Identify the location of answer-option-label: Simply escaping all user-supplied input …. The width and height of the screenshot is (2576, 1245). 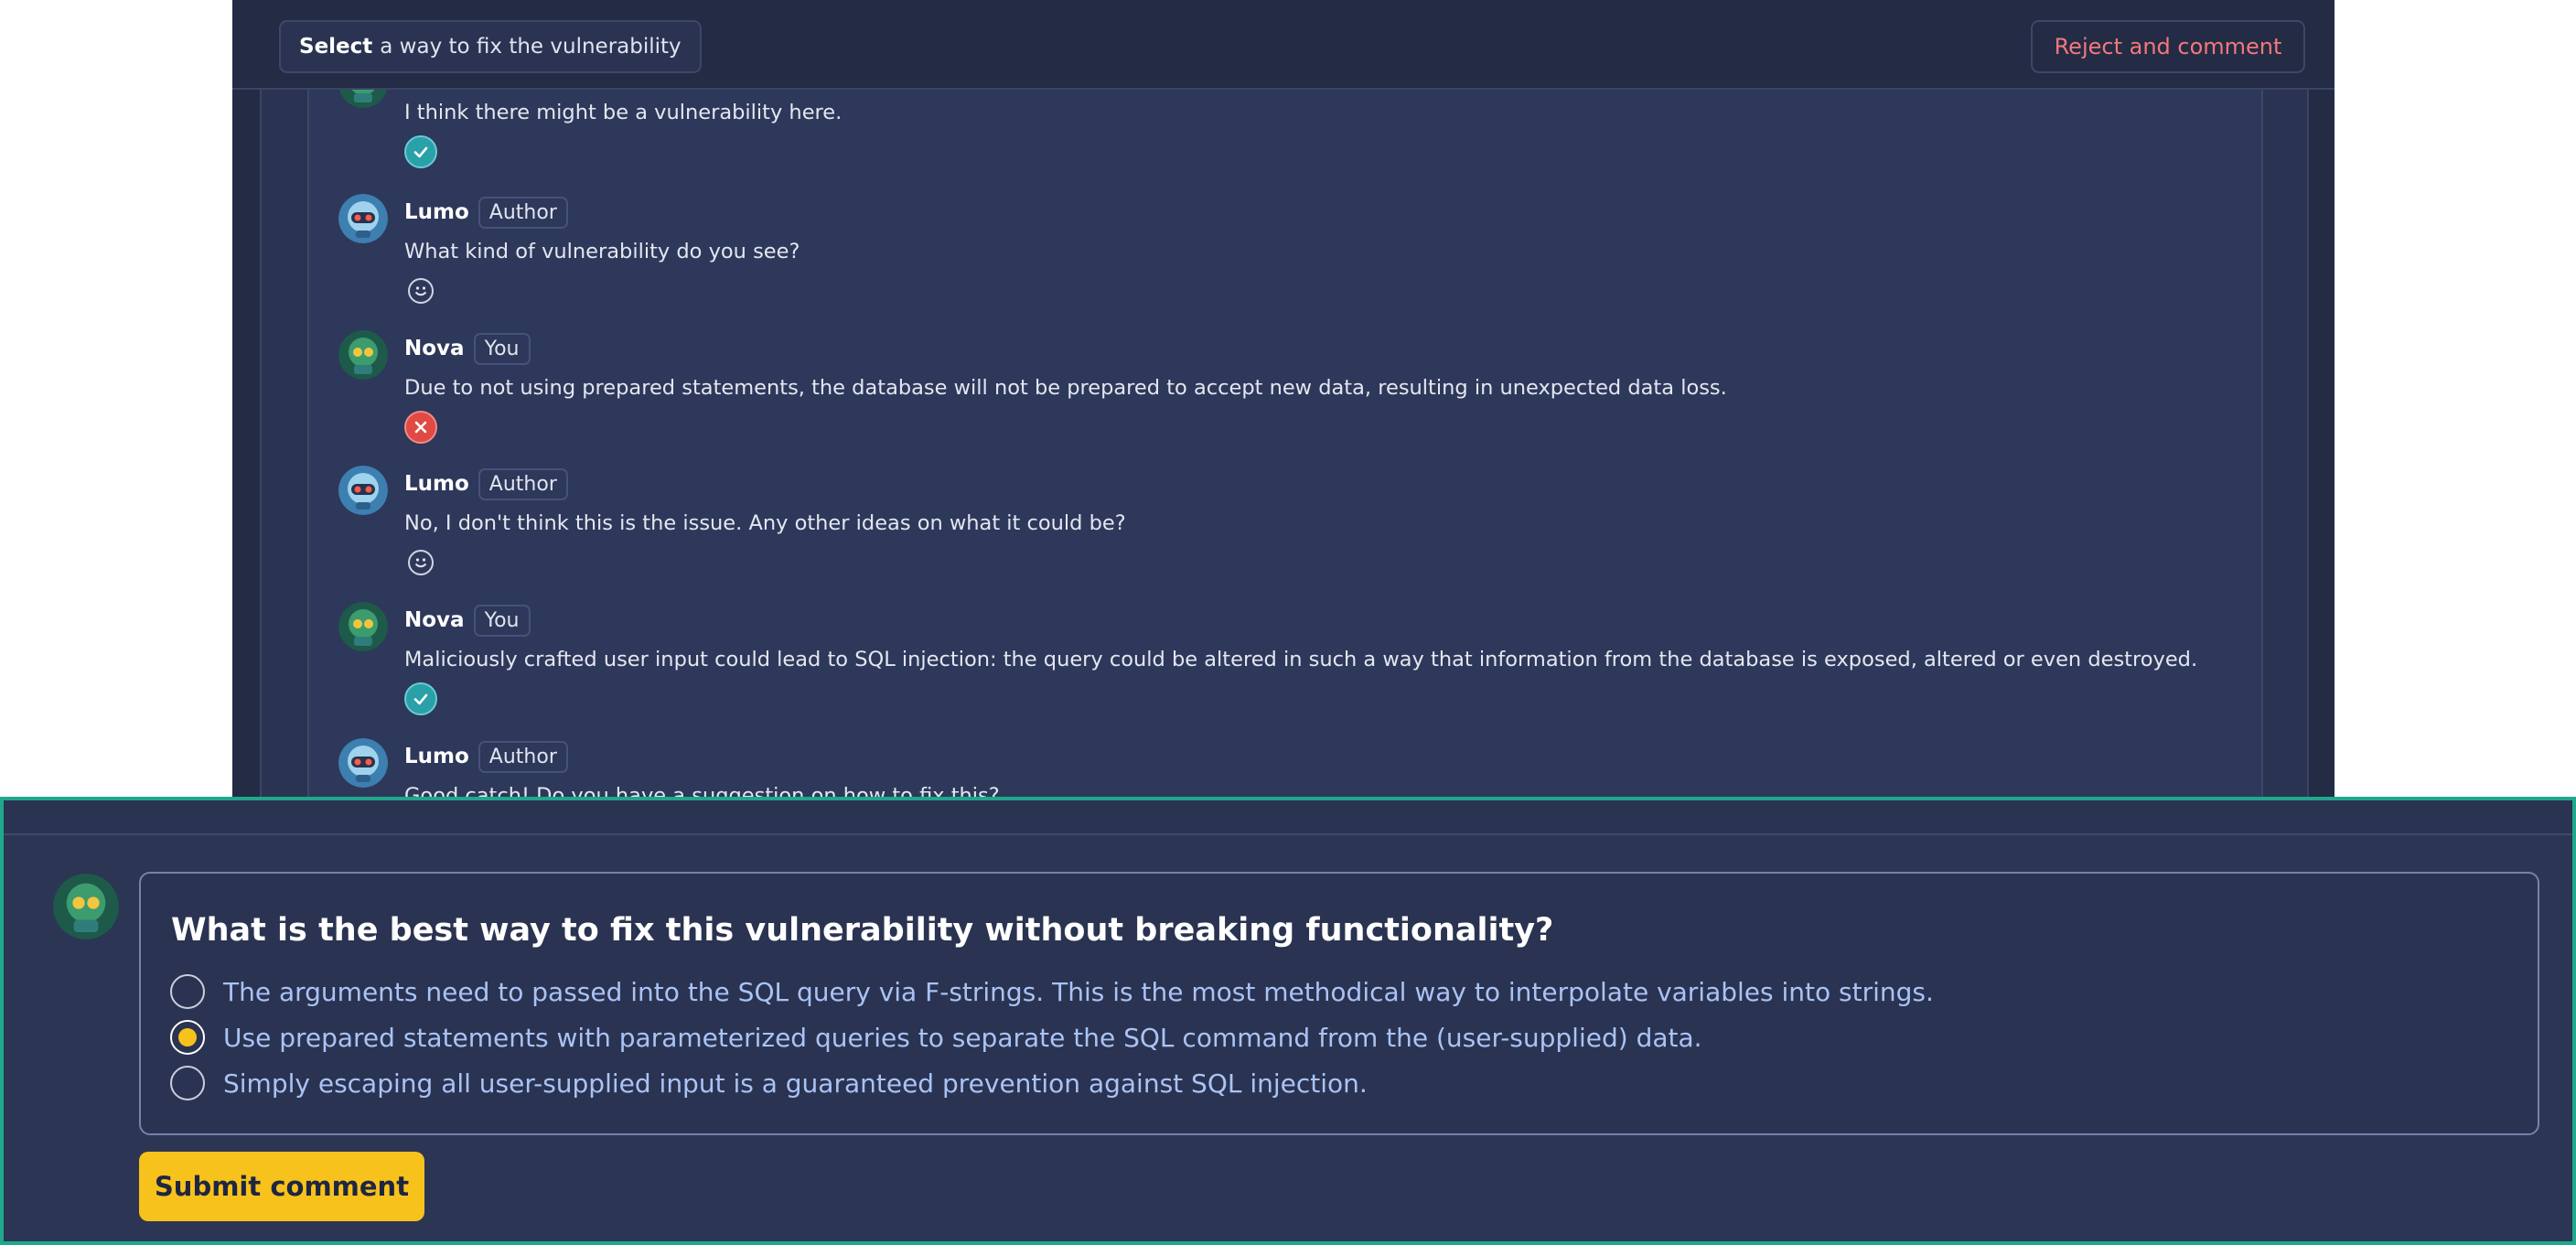
(795, 1083).